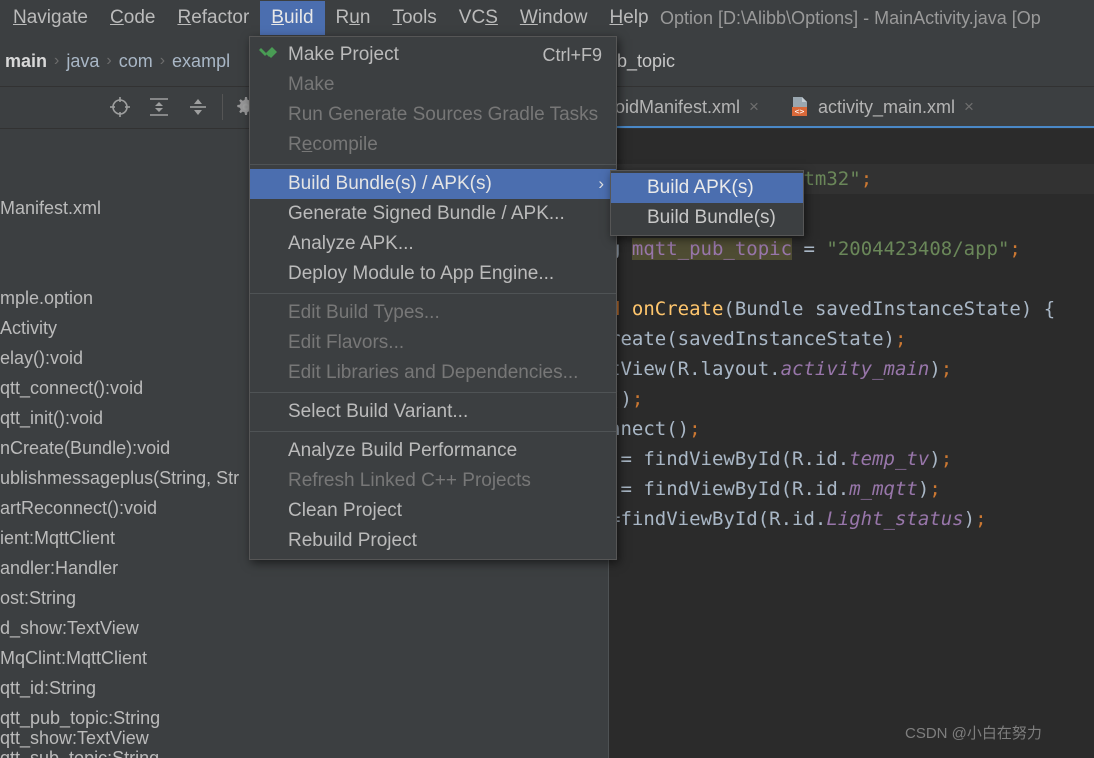 The width and height of the screenshot is (1094, 758). I want to click on breadcrumb-item-main: main, so click(26, 61).